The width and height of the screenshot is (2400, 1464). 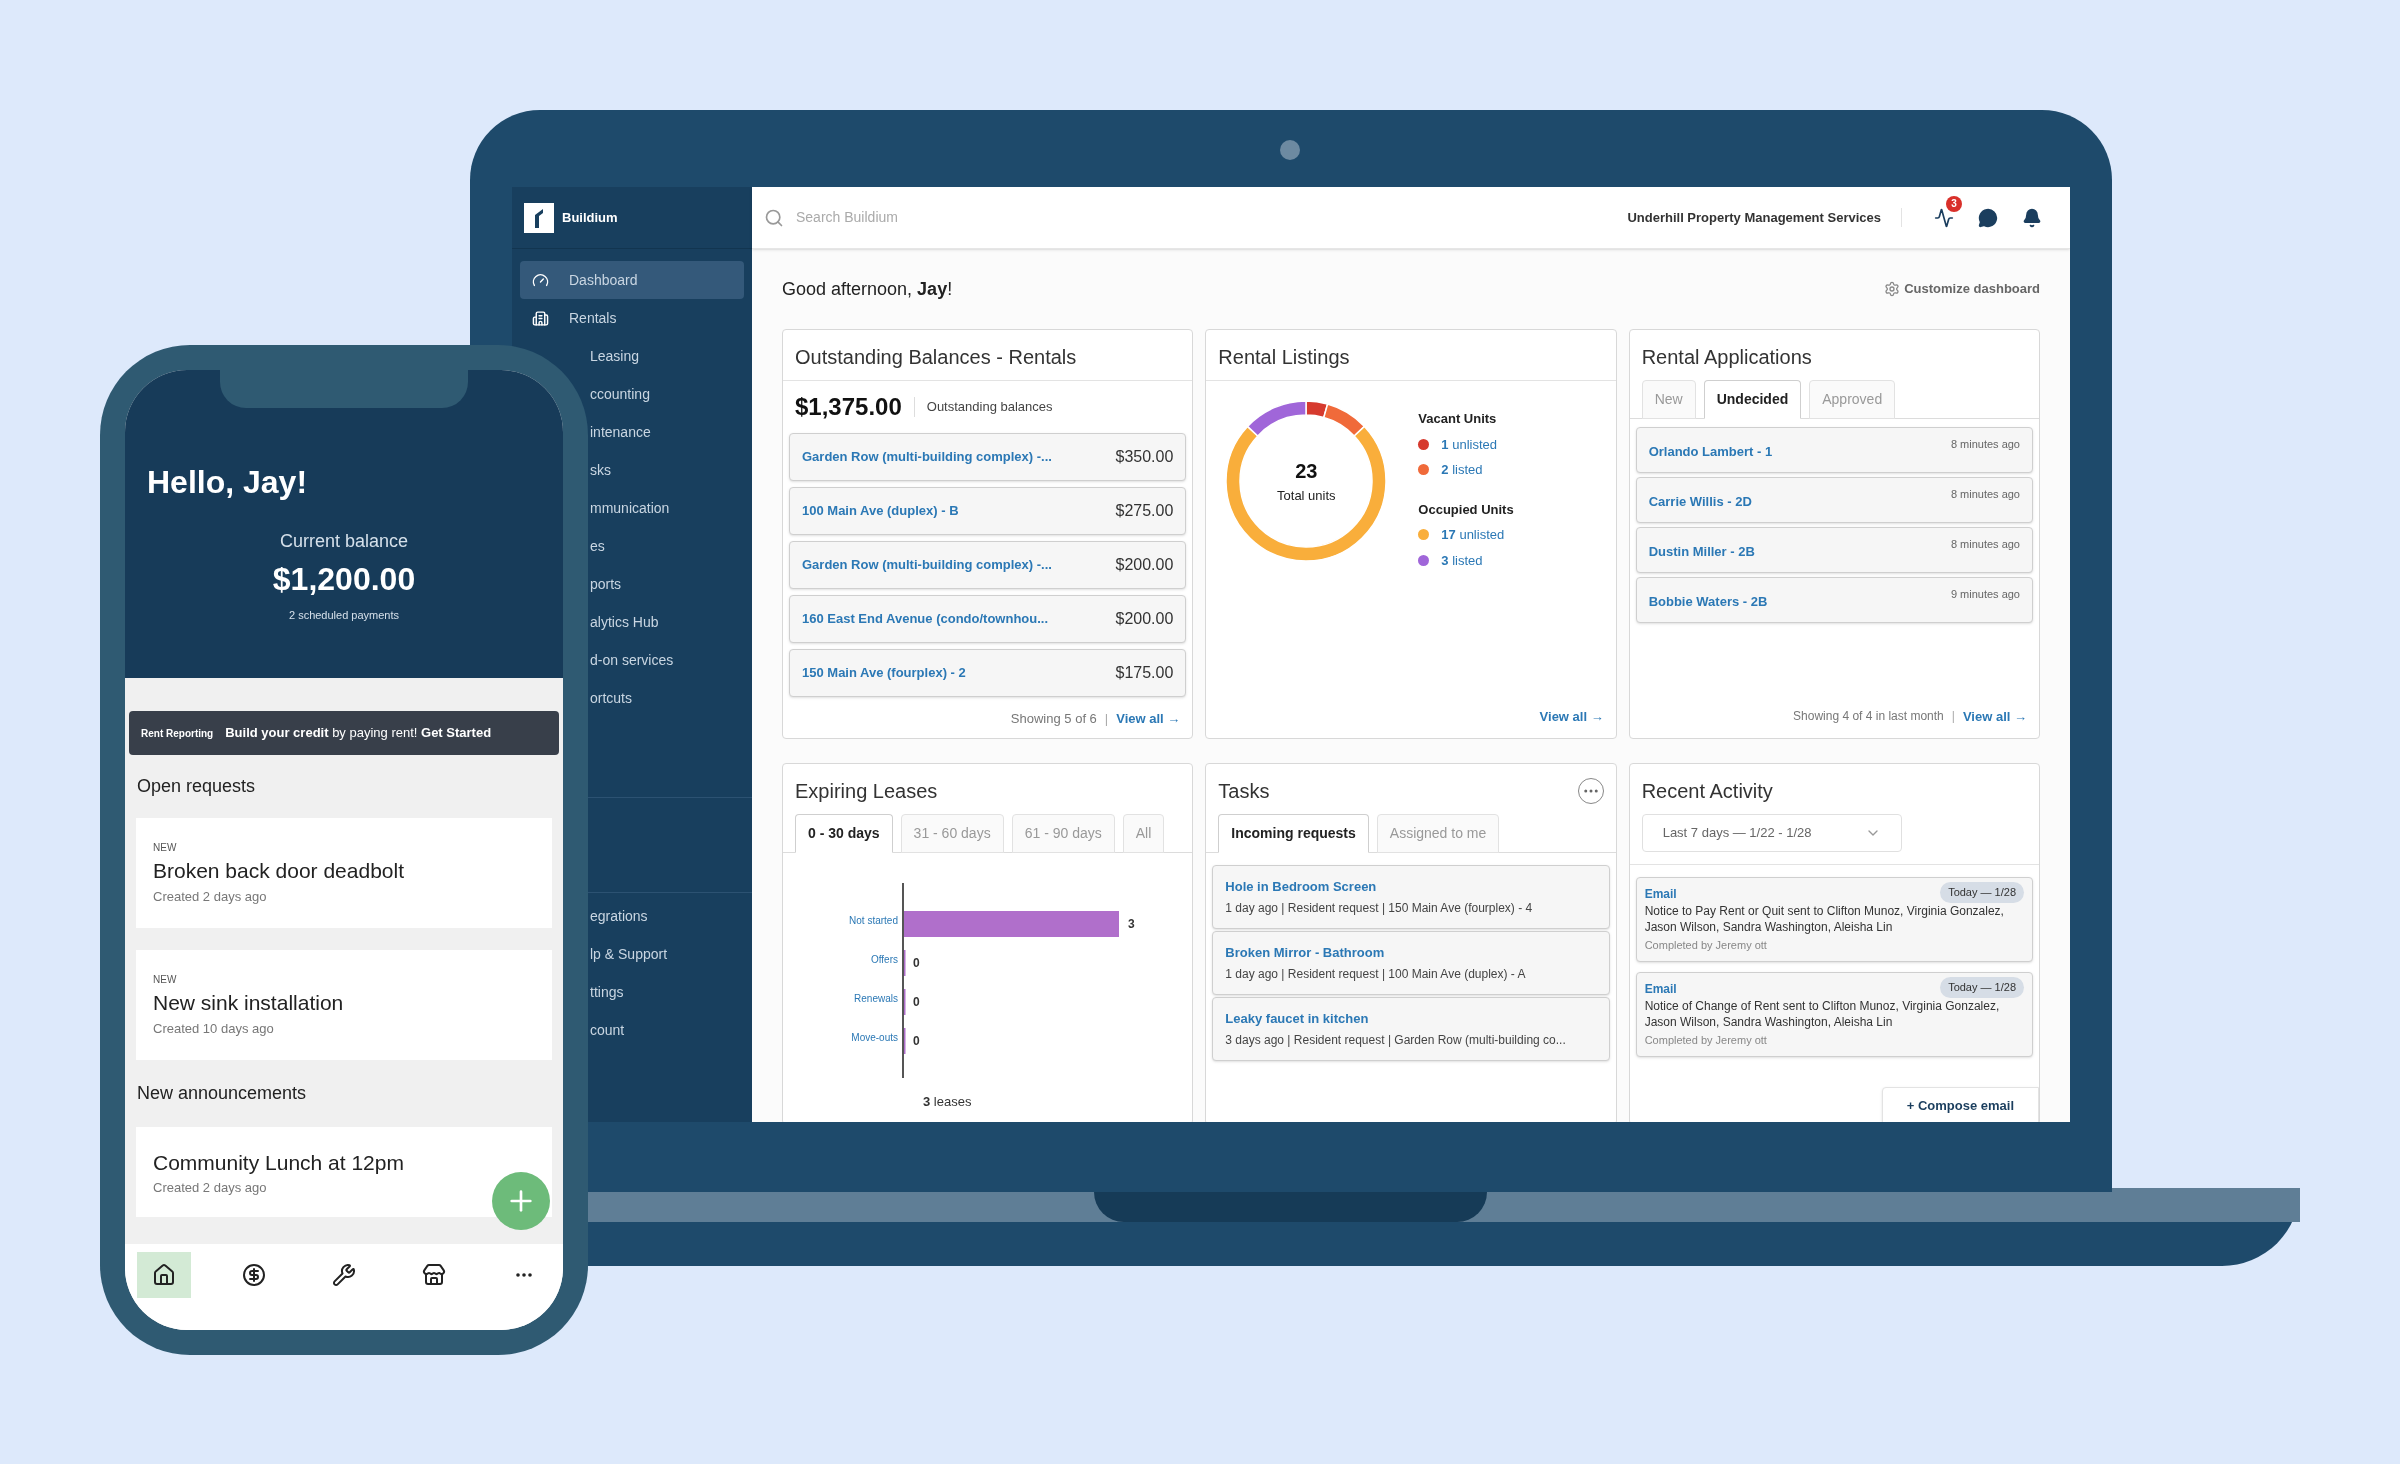 I want to click on sidebar-item: d-on services, so click(x=667, y=660).